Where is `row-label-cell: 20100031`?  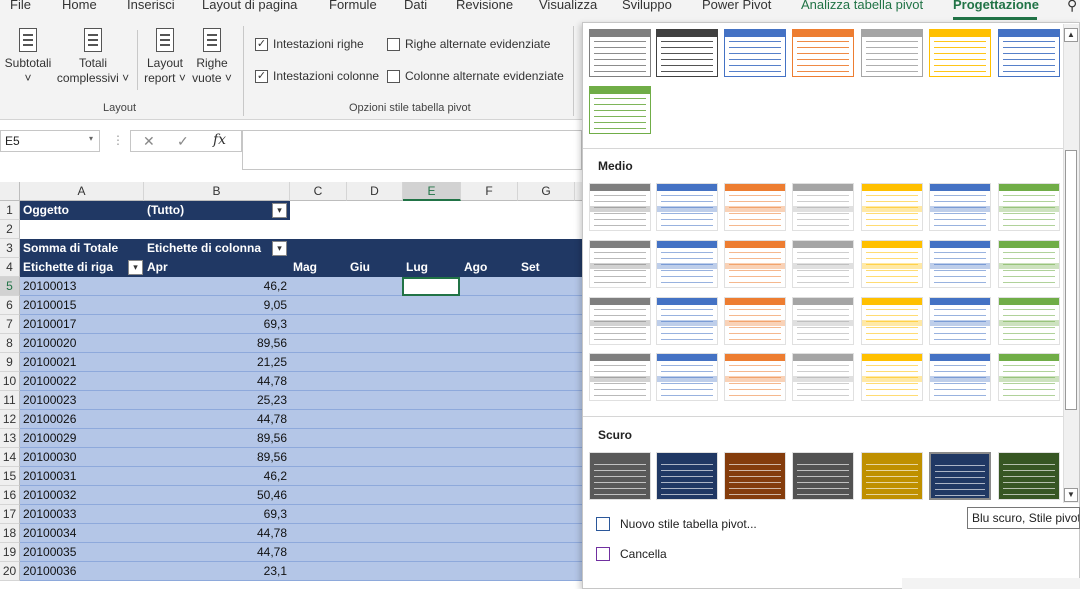 row-label-cell: 20100031 is located at coordinates (82, 476).